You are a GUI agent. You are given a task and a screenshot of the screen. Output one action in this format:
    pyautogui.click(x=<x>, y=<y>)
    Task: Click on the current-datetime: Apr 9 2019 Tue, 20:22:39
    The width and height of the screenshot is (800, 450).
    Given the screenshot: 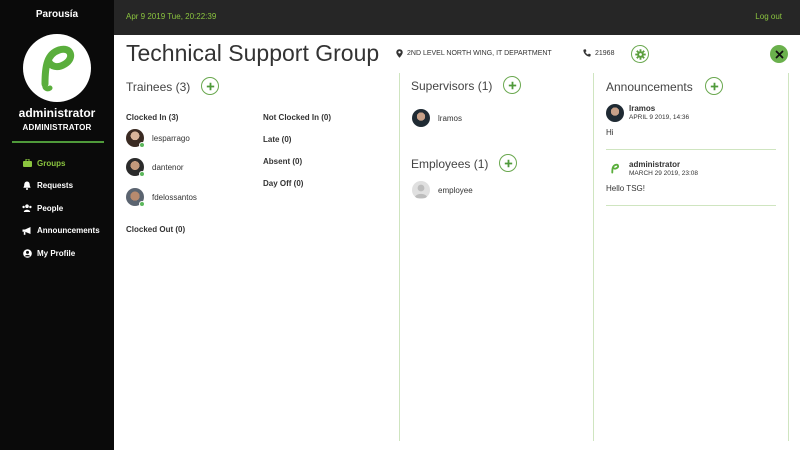 What is the action you would take?
    pyautogui.click(x=171, y=16)
    